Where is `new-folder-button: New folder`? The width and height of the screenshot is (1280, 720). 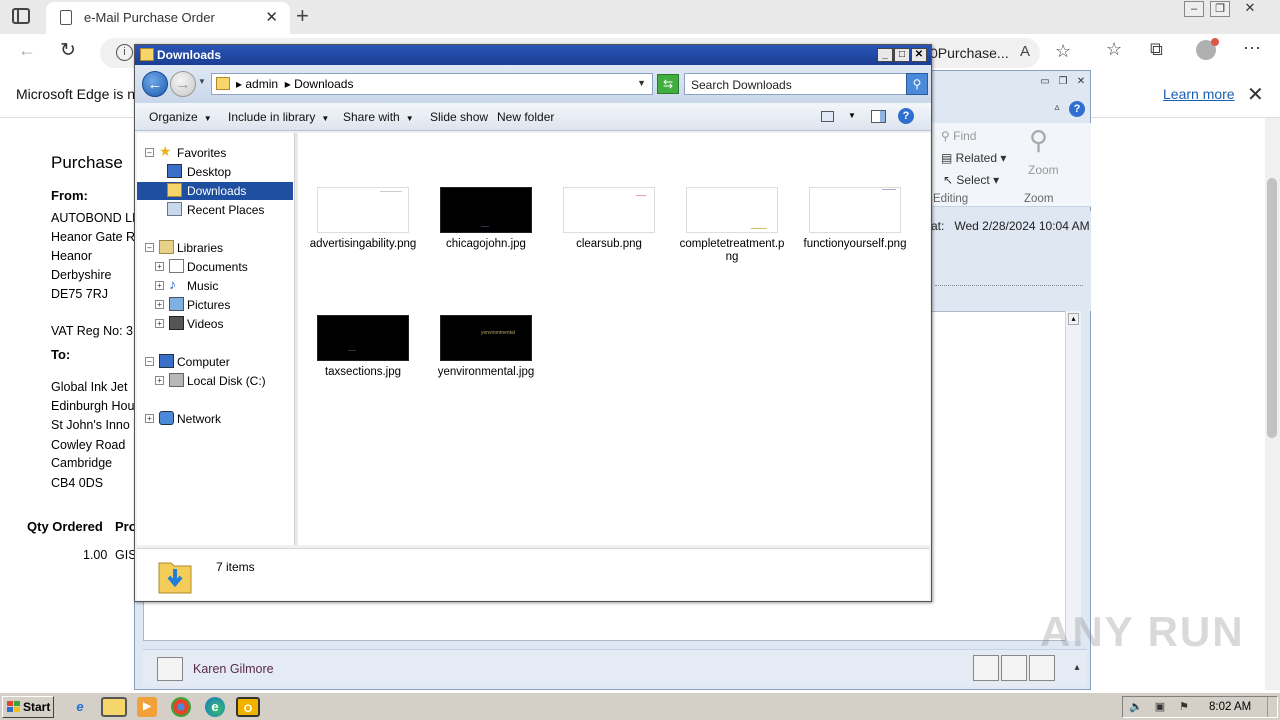
new-folder-button: New folder is located at coordinates (525, 117).